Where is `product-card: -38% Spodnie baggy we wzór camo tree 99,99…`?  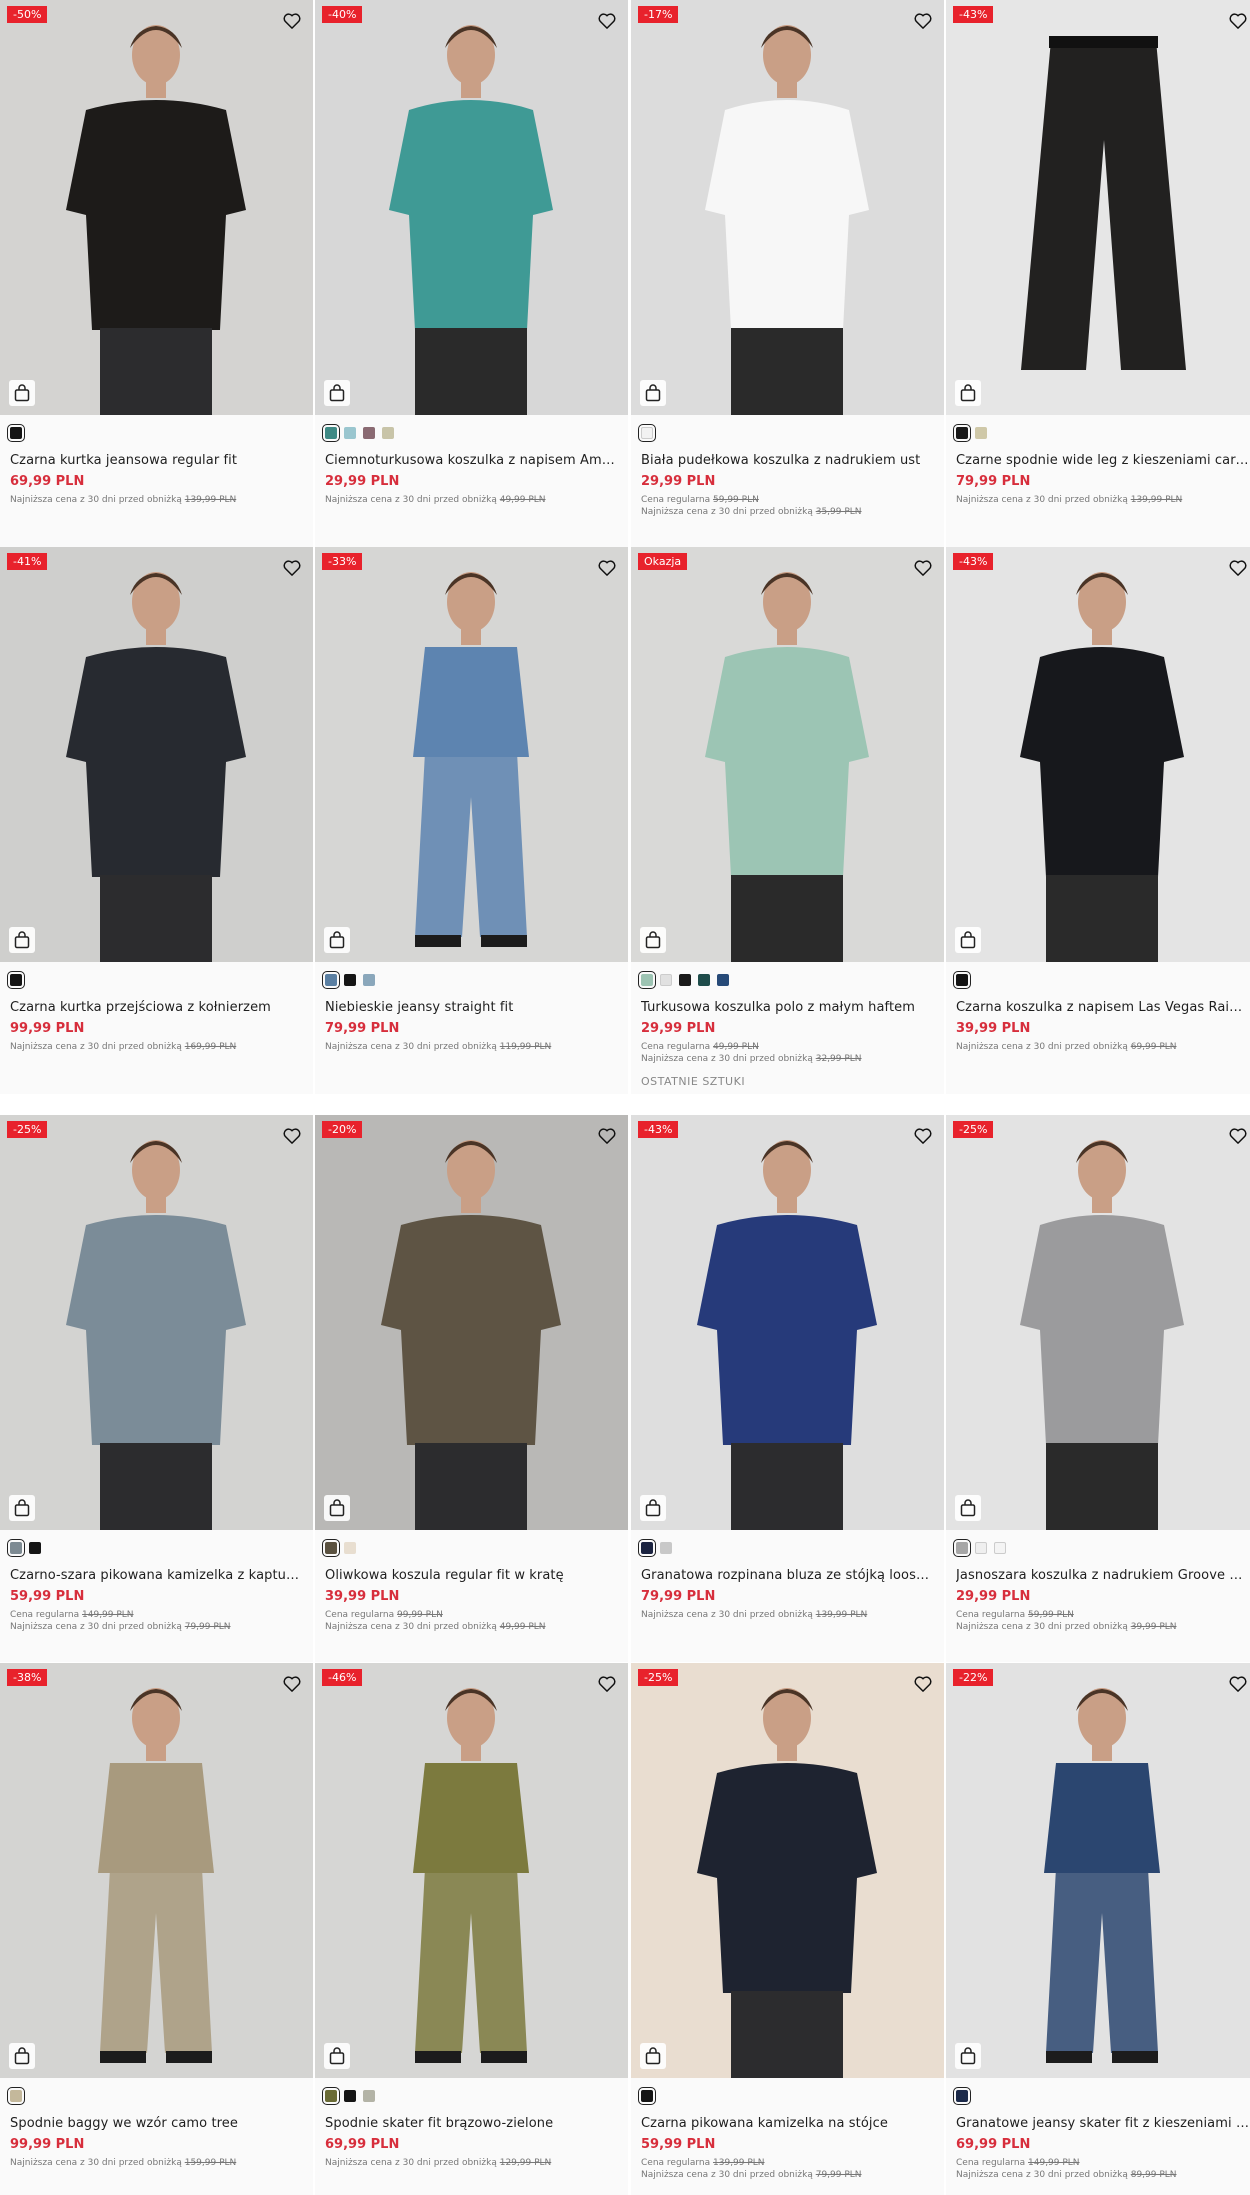 product-card: -38% Spodnie baggy we wzór camo tree 99,99… is located at coordinates (156, 1929).